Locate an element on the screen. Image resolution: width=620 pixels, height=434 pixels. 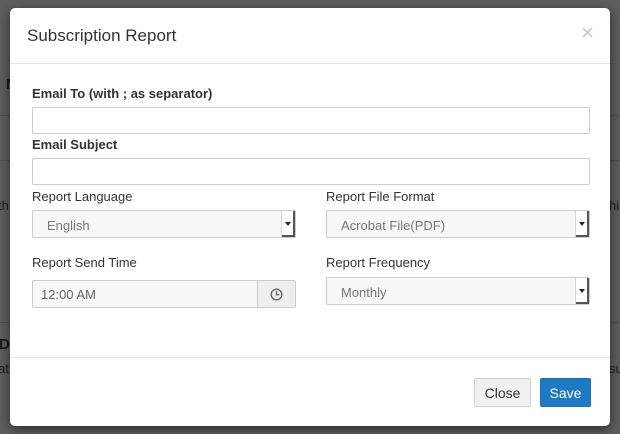
report-file-format-label: Report File Format is located at coordinates (380, 196).